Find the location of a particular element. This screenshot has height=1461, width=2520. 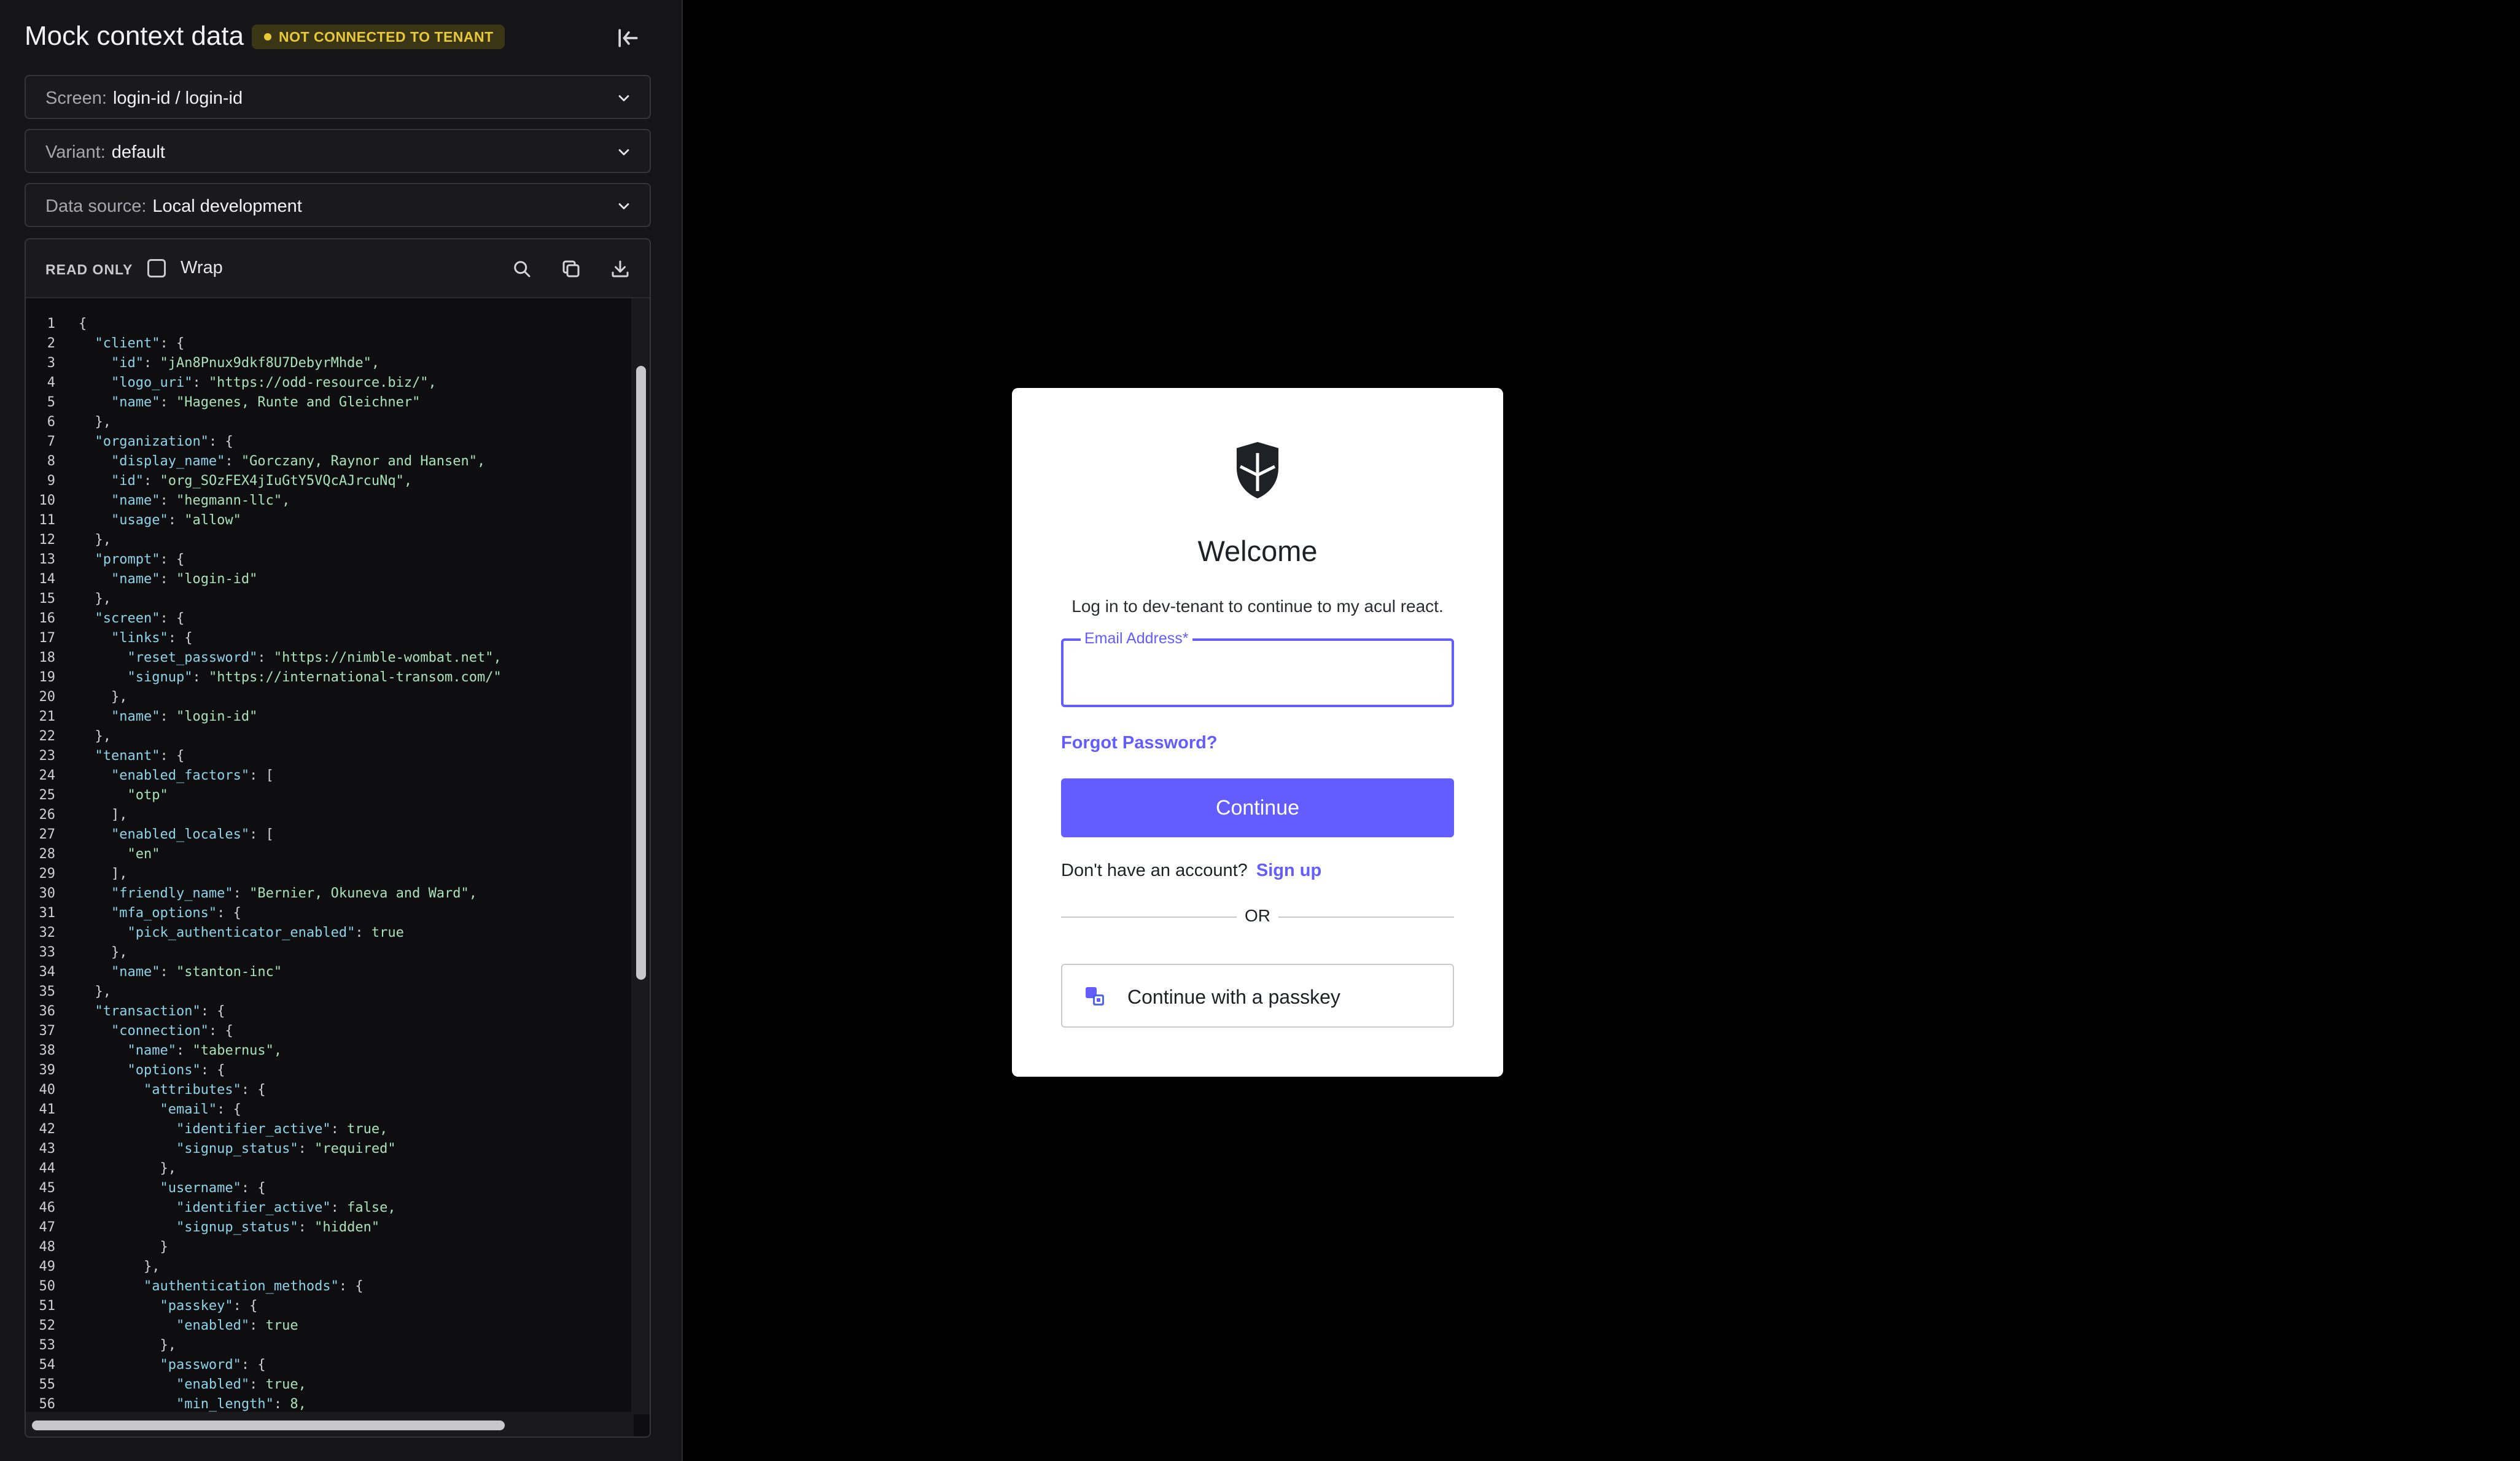

code-line: 24 "enabled_factors": [ is located at coordinates (330, 776).